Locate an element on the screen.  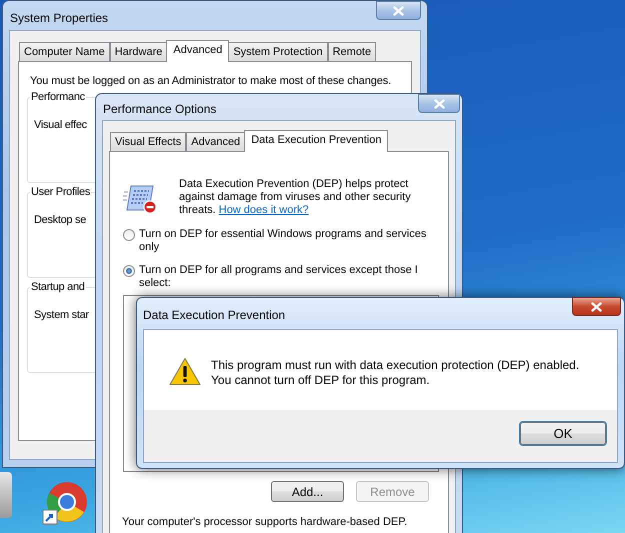
window-title: System Properties is located at coordinates (59, 18).